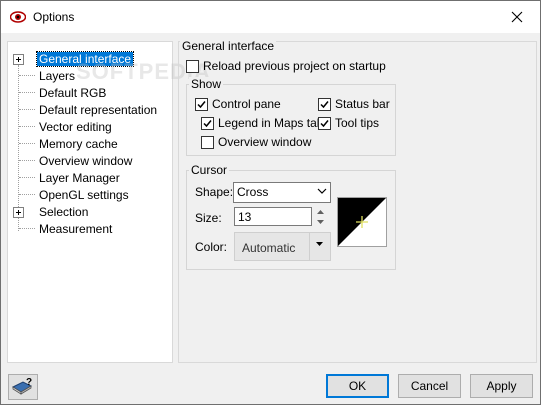  Describe the element at coordinates (98, 110) in the screenshot. I see `tree-item-label: Default representation` at that location.